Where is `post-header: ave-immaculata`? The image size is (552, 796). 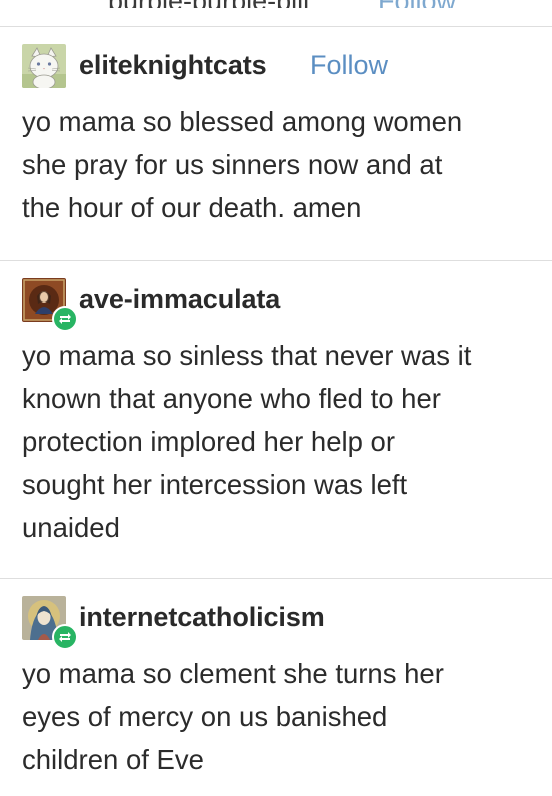
post-header: ave-immaculata is located at coordinates (282, 305).